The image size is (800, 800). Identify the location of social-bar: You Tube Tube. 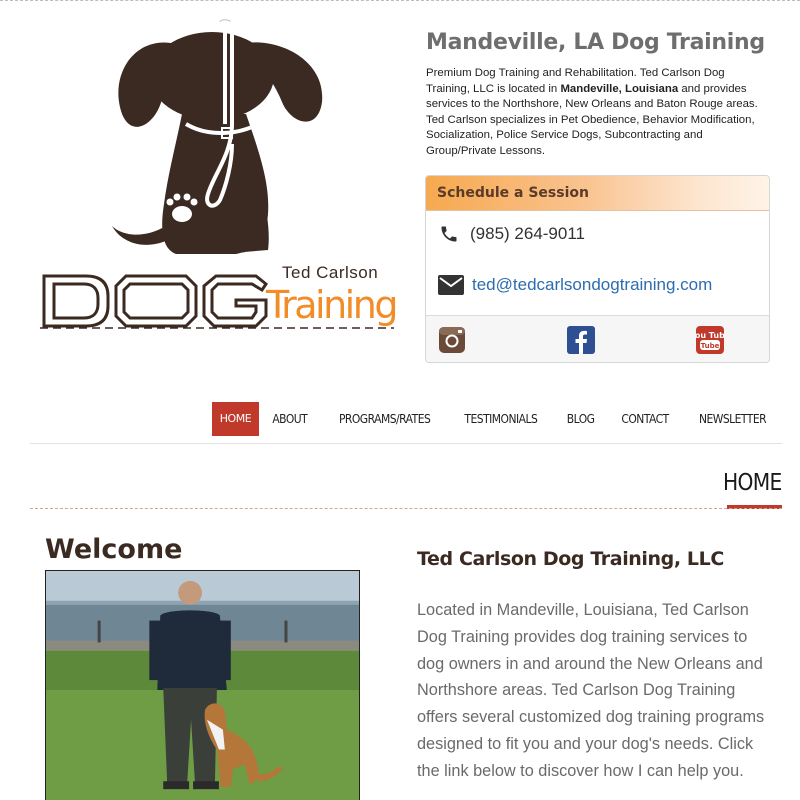
(597, 338).